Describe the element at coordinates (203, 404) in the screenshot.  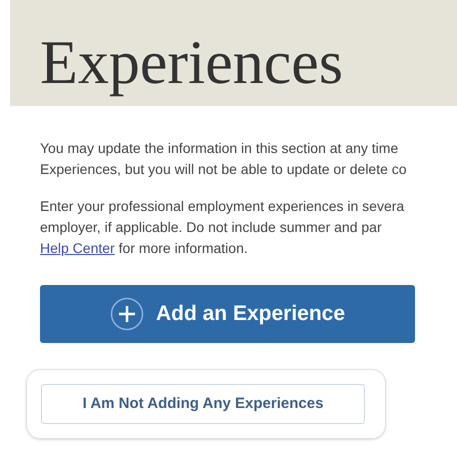
I see `no-experiences-button: I Am Not Adding Any Experiences` at that location.